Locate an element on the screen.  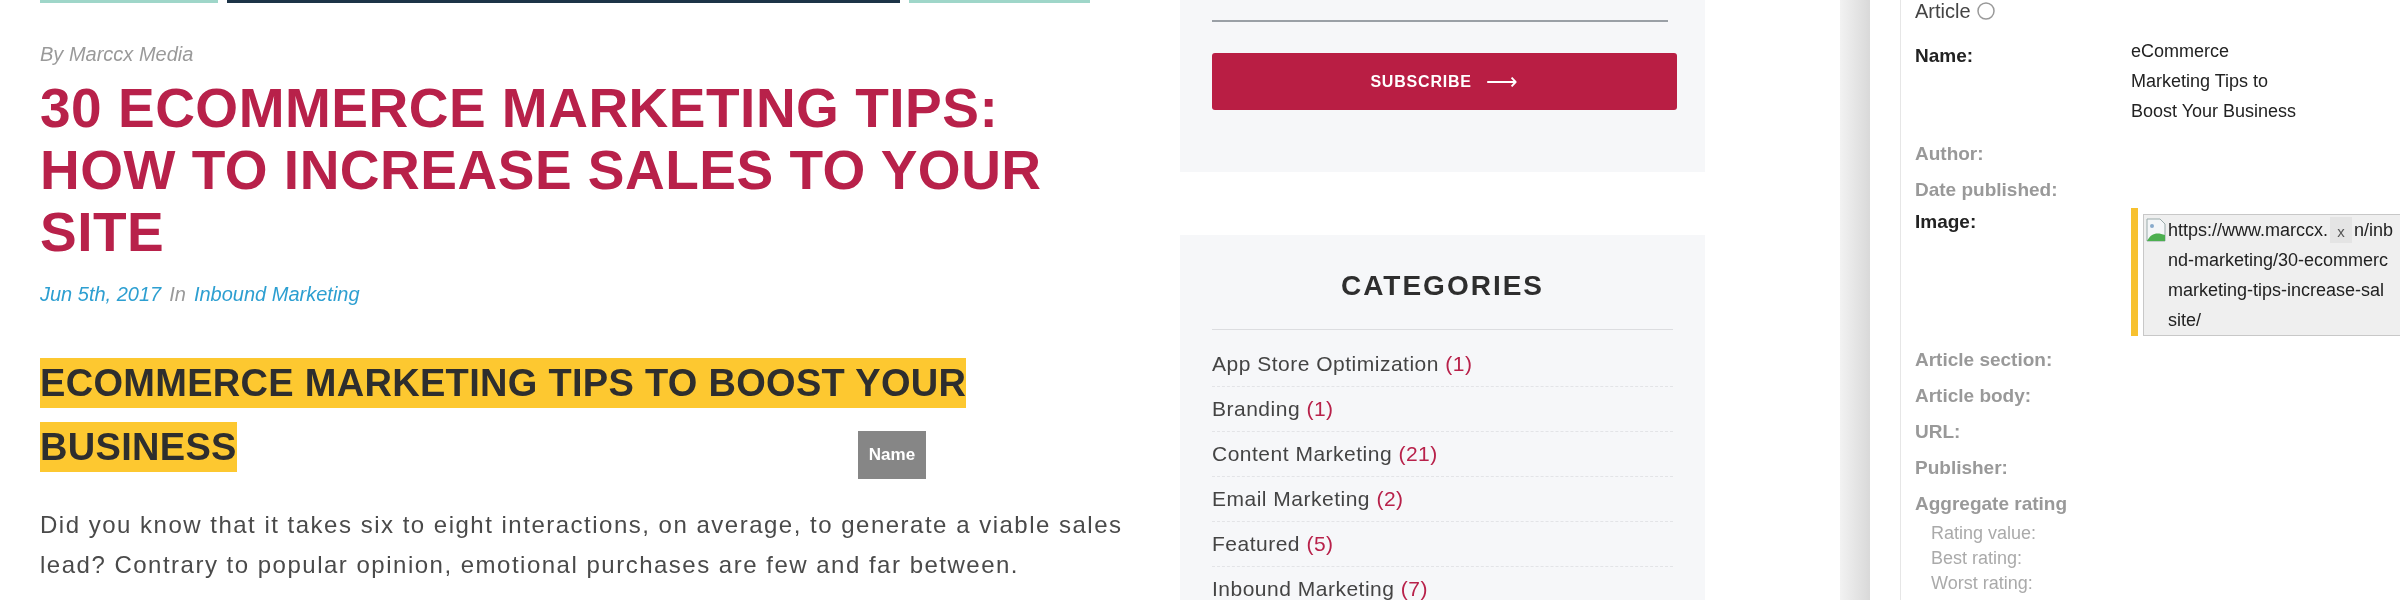
field-label: Best rating: is located at coordinates (1977, 558).